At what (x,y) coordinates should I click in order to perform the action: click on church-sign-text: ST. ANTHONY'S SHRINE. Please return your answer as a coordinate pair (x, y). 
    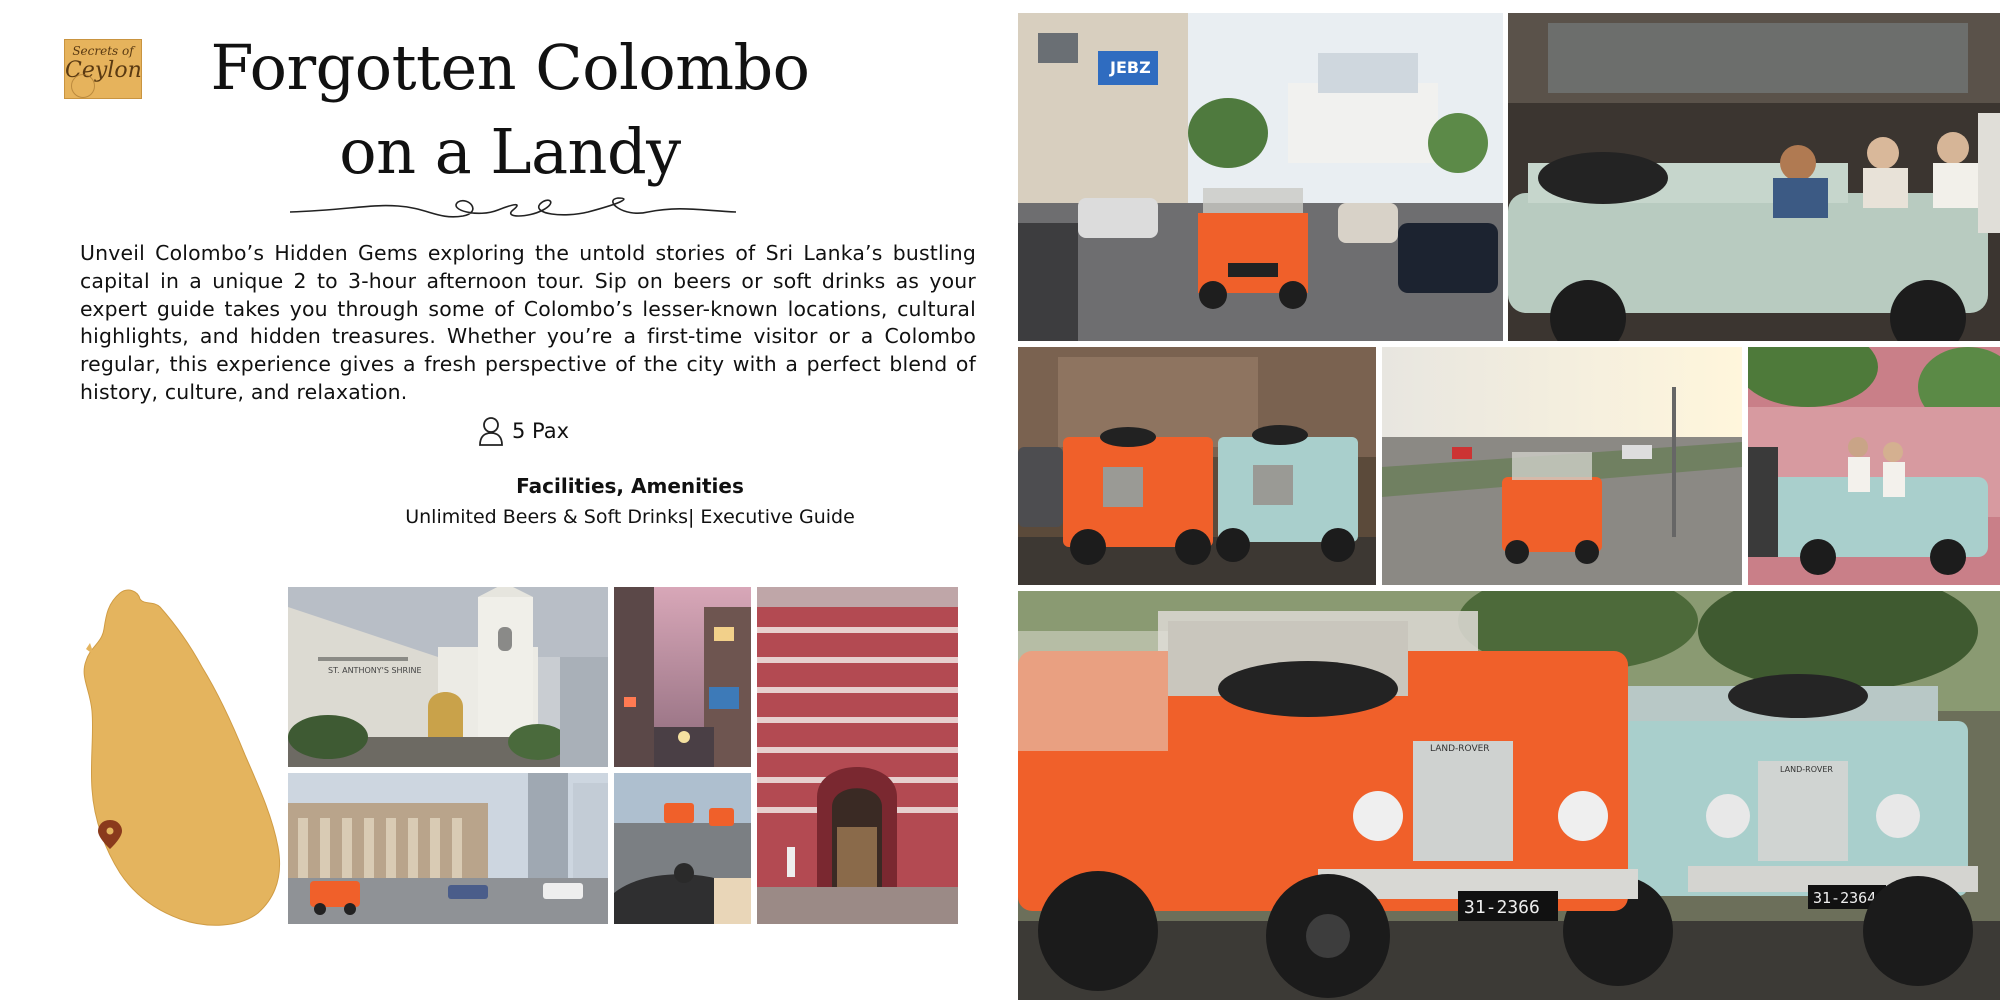
    Looking at the image, I should click on (375, 670).